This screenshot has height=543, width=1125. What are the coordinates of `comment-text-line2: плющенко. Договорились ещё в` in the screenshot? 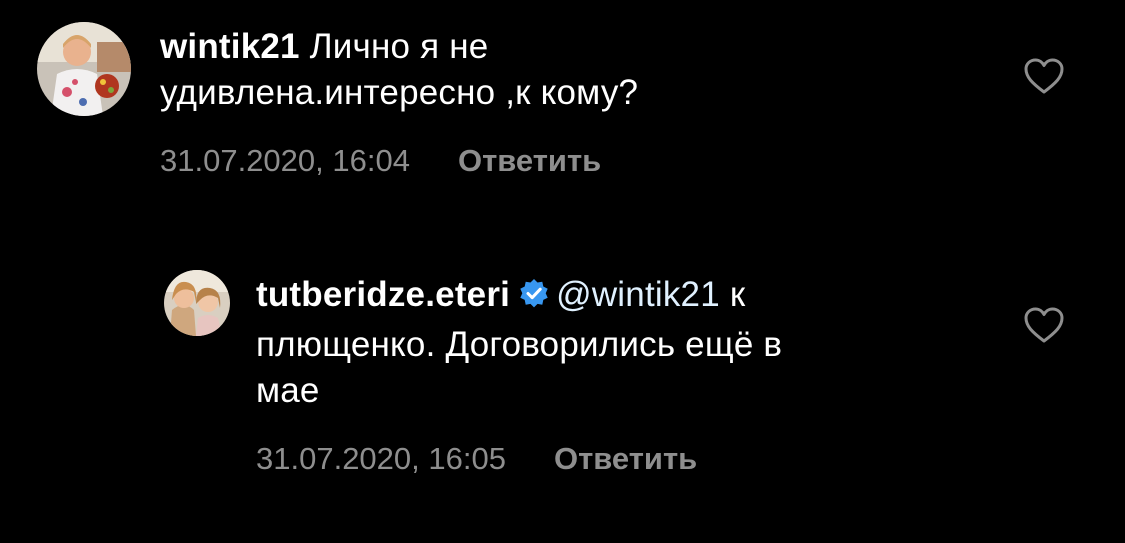 It's located at (519, 344).